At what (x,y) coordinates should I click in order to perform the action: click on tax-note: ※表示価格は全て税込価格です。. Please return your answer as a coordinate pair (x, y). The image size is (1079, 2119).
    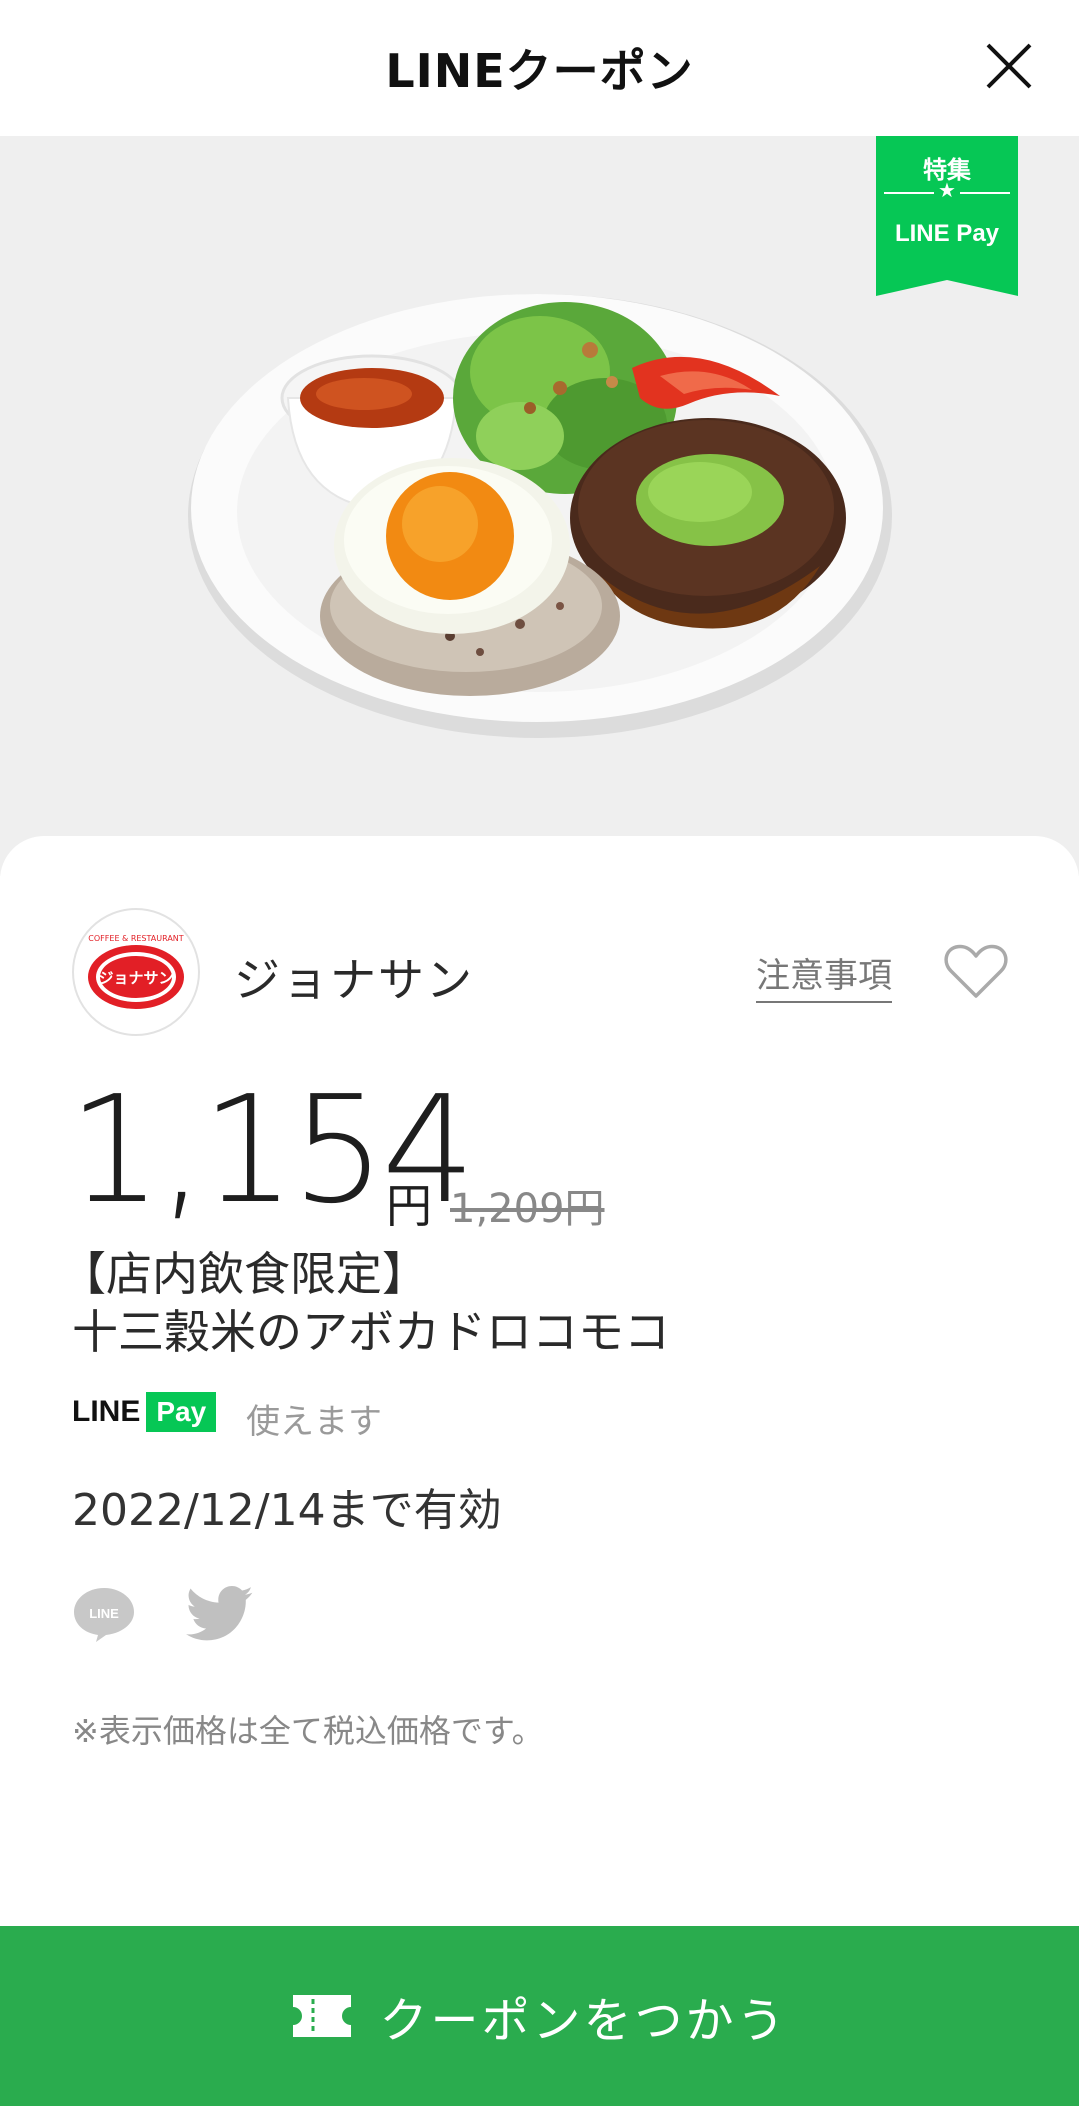
    Looking at the image, I should click on (308, 1731).